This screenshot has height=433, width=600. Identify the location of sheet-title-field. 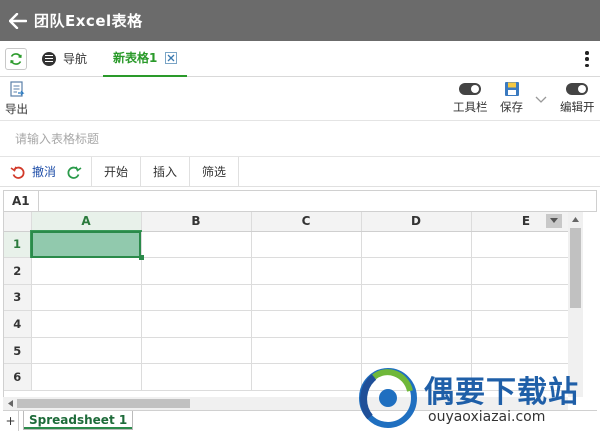
(300, 139).